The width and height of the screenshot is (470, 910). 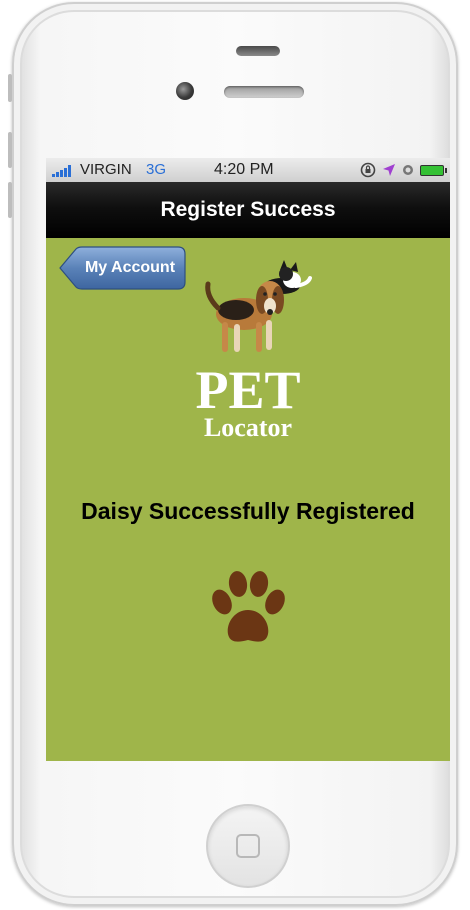 What do you see at coordinates (61, 171) in the screenshot?
I see `signal-strength-icon` at bounding box center [61, 171].